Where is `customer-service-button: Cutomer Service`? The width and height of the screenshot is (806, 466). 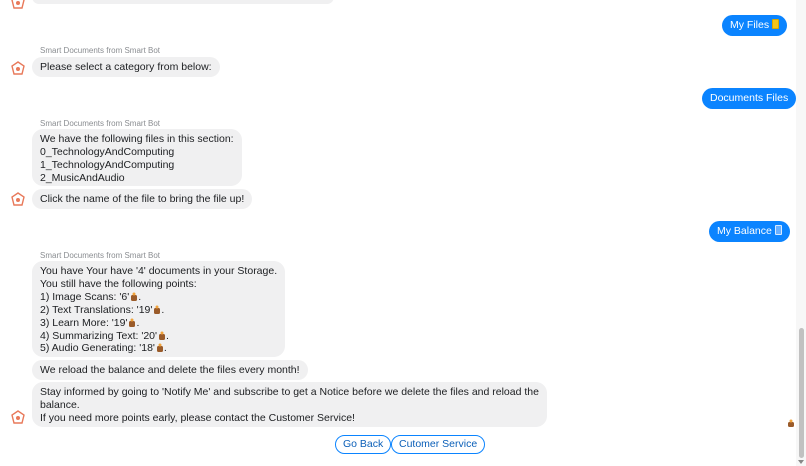 customer-service-button: Cutomer Service is located at coordinates (438, 444).